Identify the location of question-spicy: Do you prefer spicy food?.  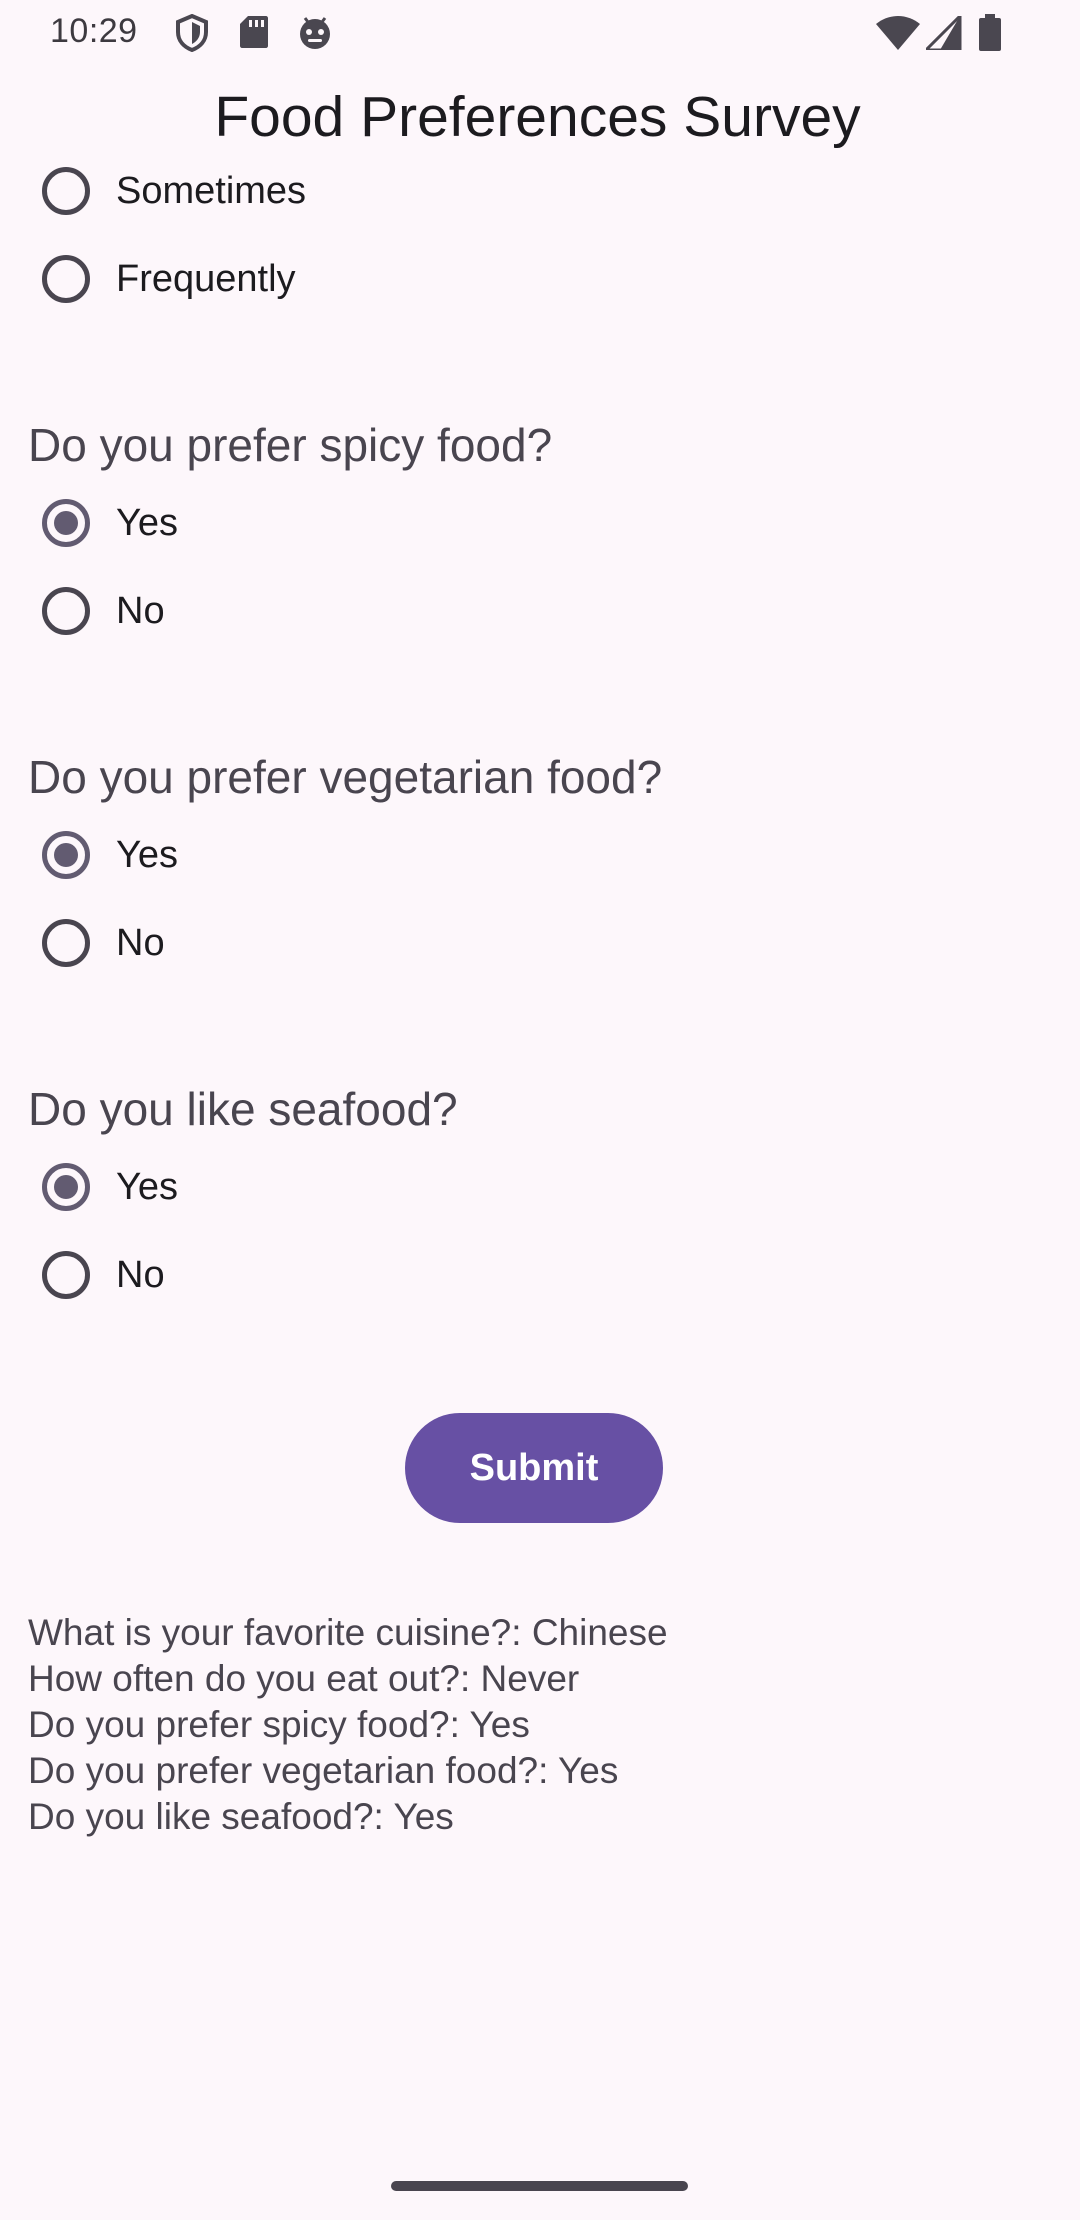
(290, 445).